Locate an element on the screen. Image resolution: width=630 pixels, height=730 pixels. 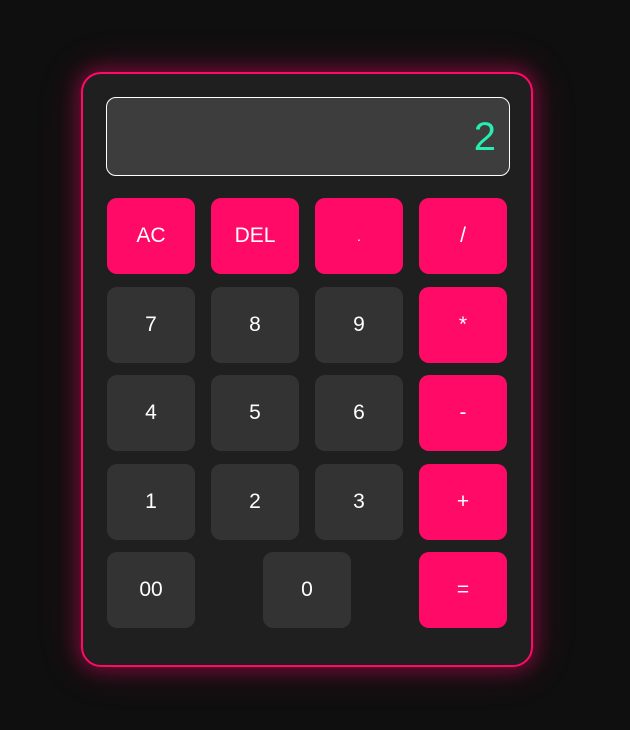
digit-7-button: 7 is located at coordinates (151, 325).